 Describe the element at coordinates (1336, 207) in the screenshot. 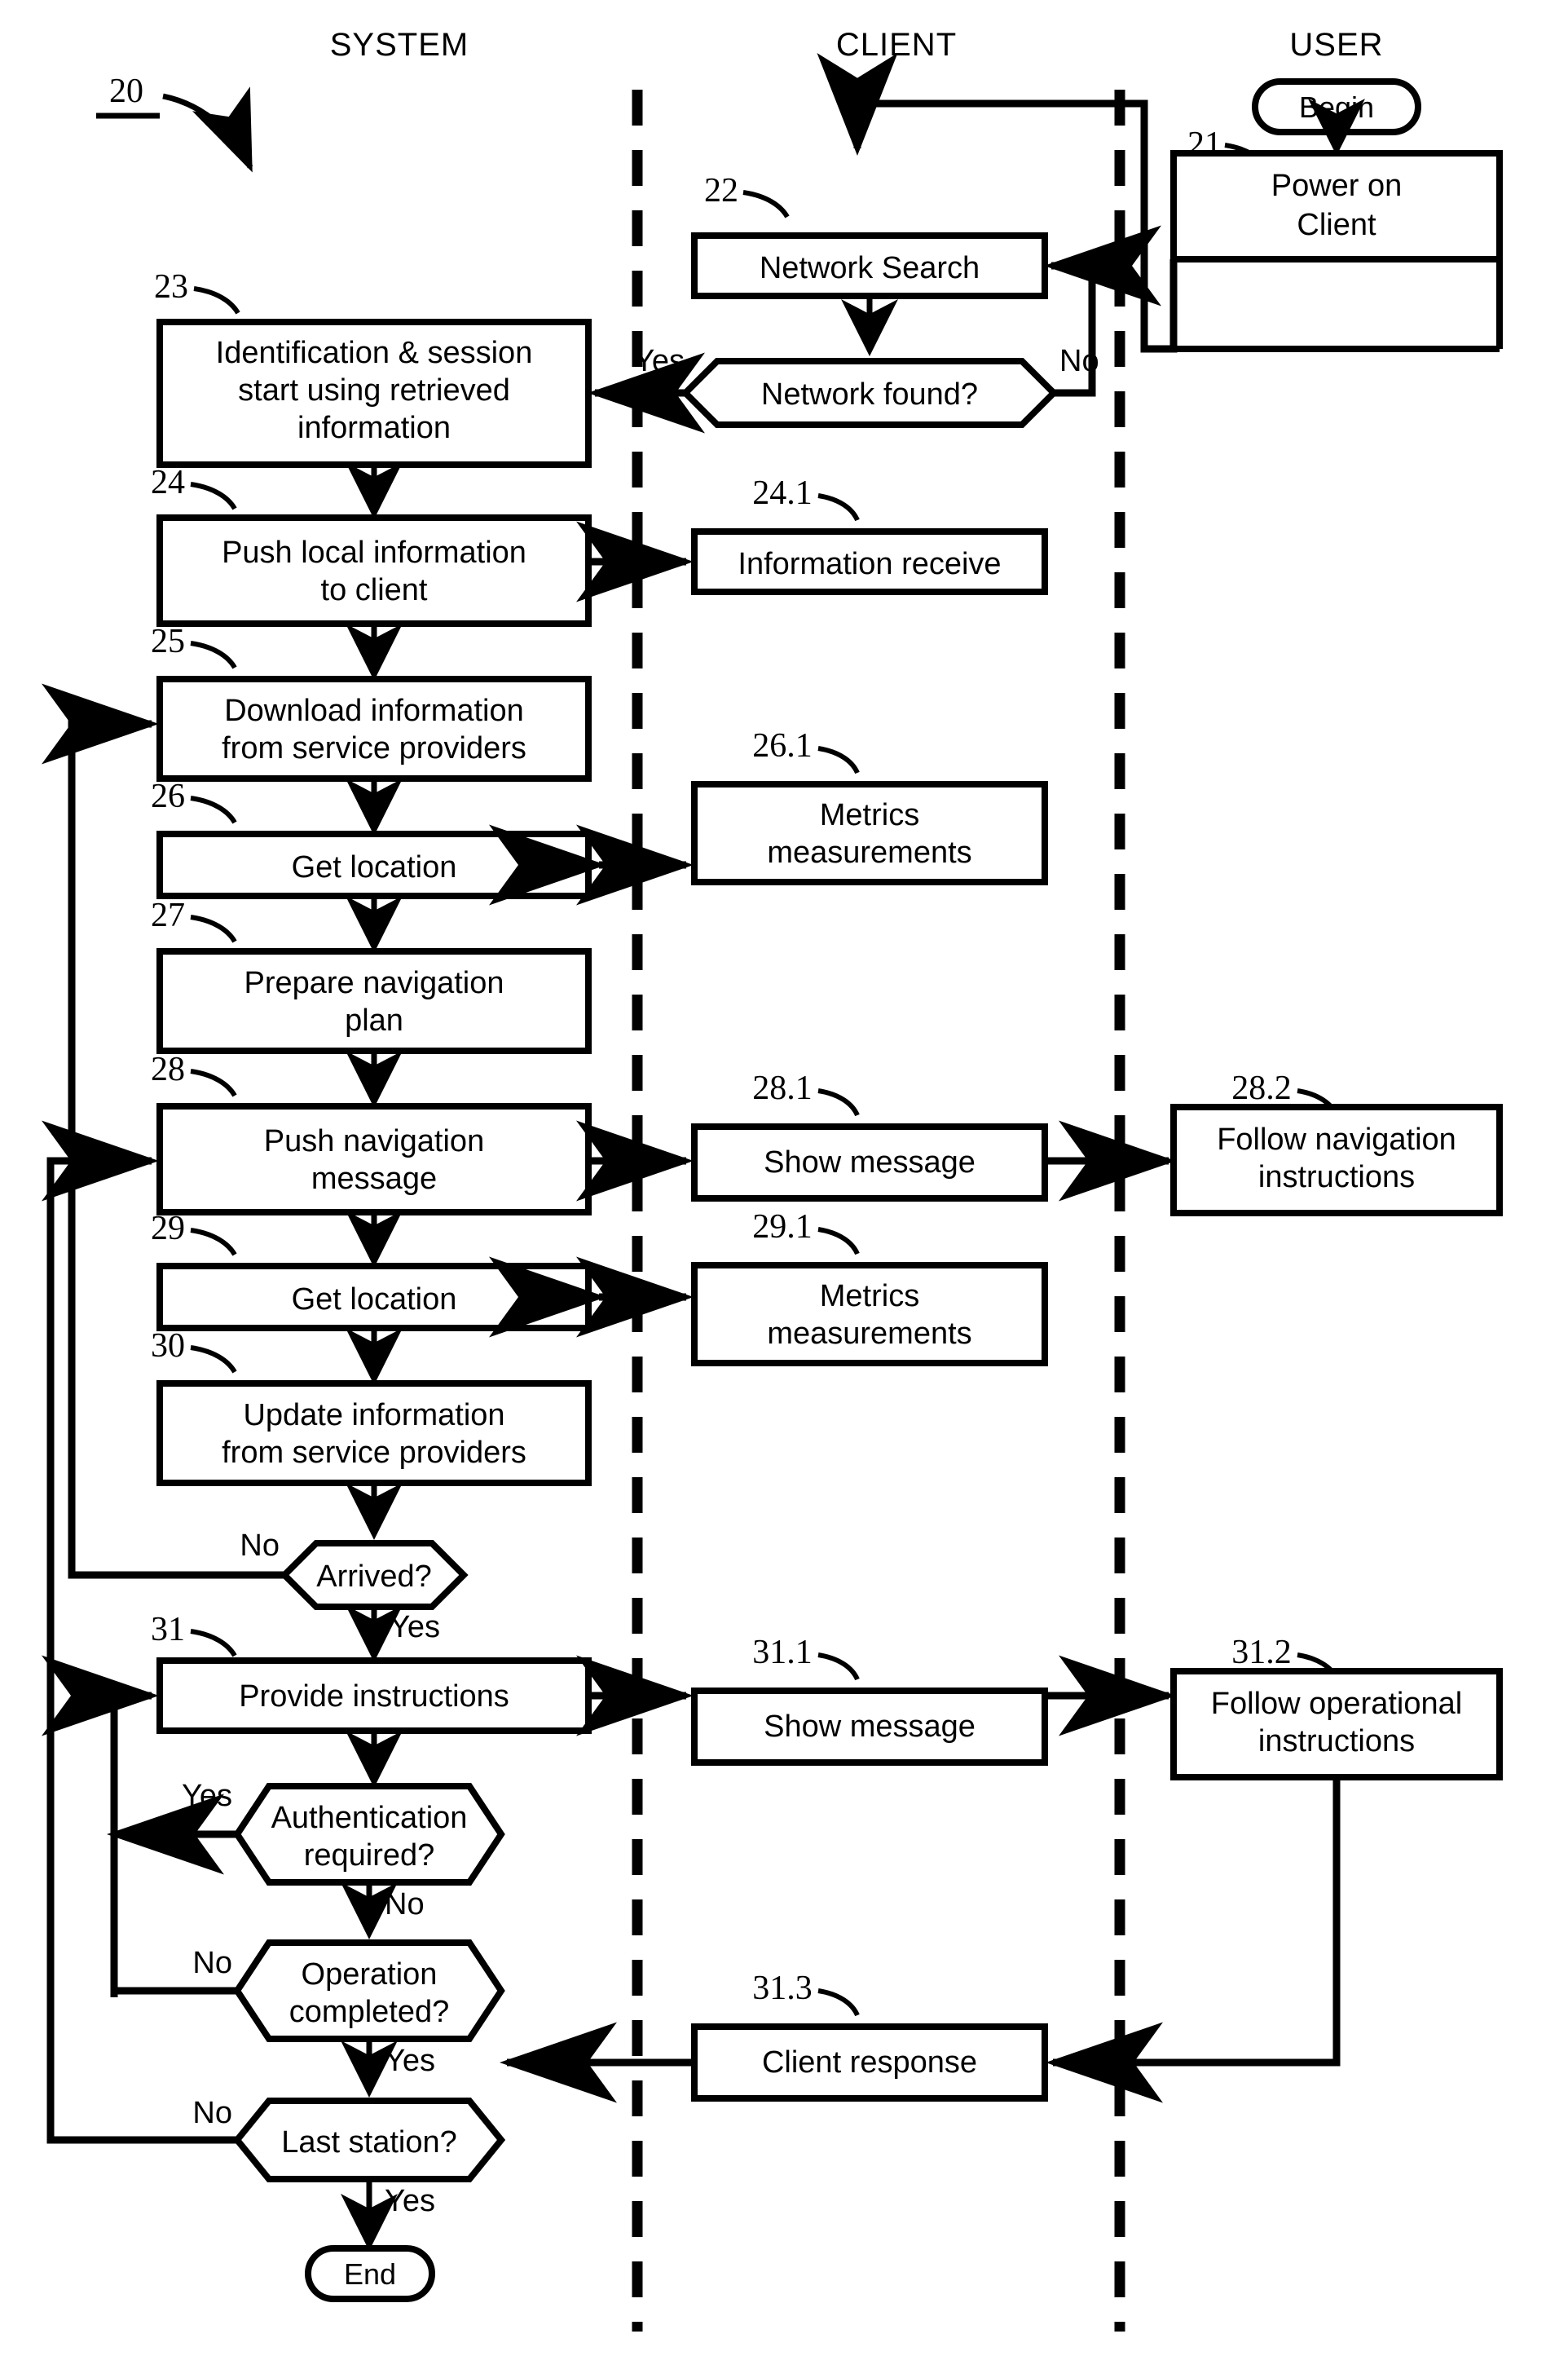

I see `node-power-on-client: Power on Client` at that location.